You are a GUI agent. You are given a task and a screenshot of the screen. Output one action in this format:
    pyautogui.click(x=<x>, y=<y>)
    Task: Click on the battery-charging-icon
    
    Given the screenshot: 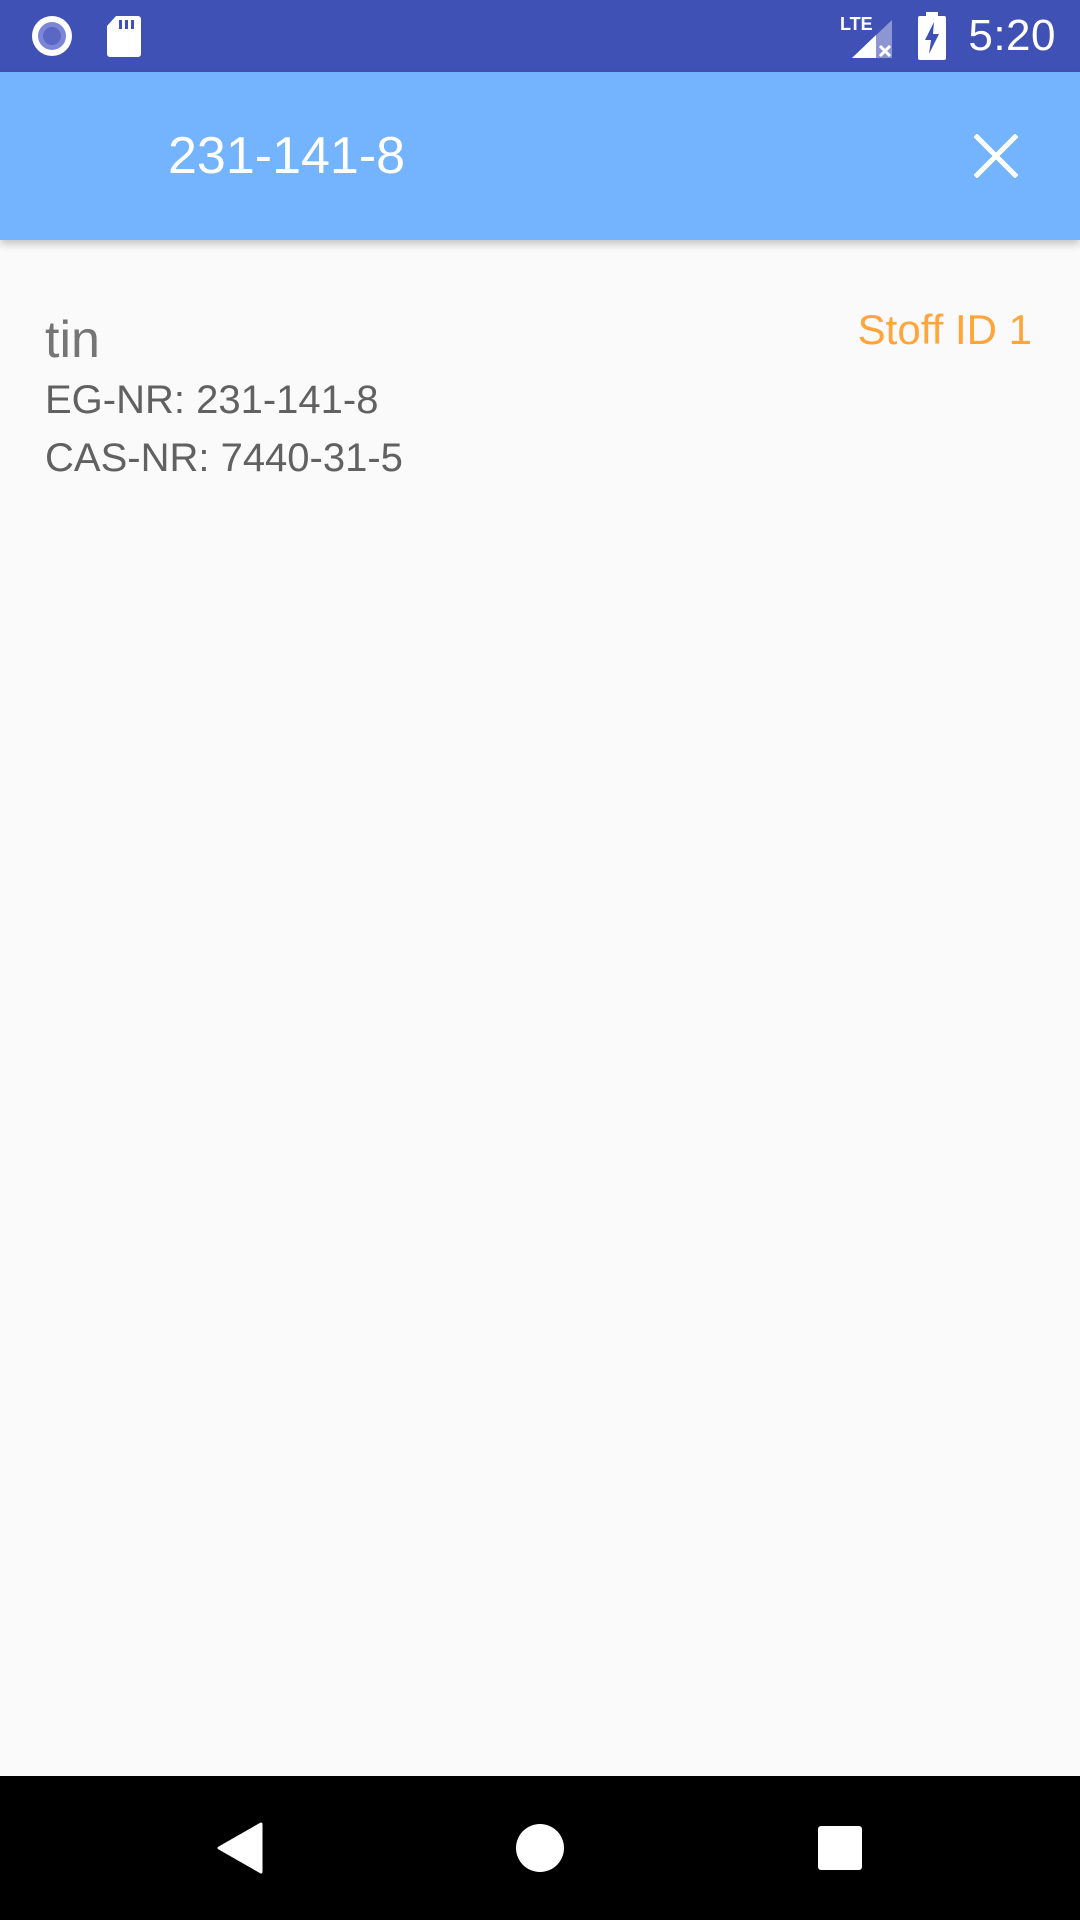 What is the action you would take?
    pyautogui.click(x=932, y=36)
    